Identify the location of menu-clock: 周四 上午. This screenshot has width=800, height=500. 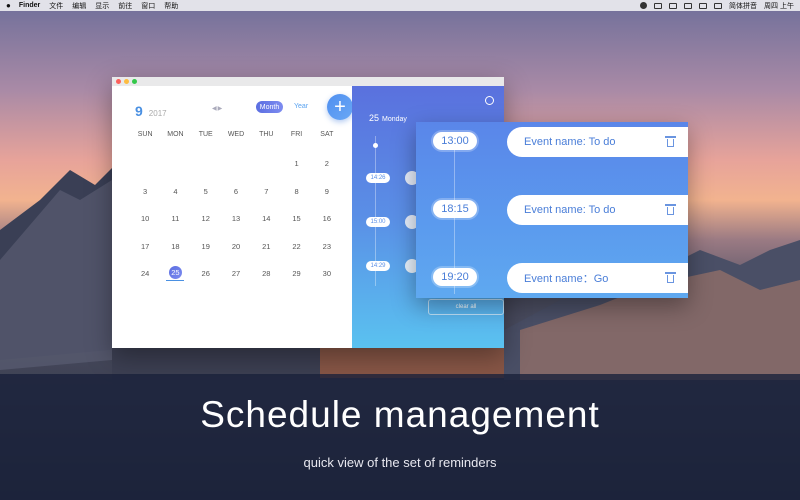
(779, 6).